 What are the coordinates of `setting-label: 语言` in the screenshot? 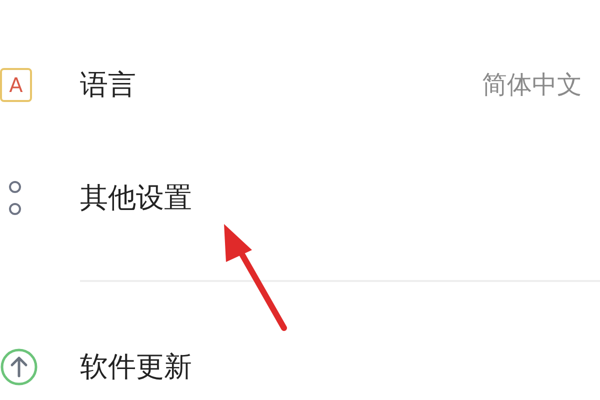 It's located at (108, 84).